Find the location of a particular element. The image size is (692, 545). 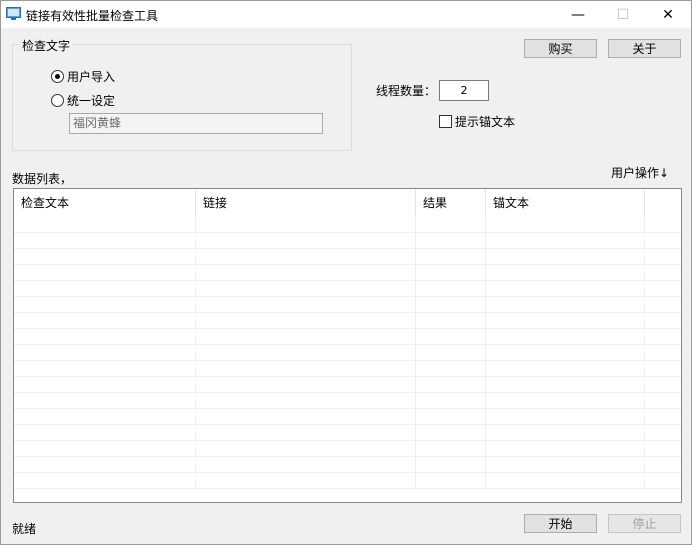

buy-button: 购买 is located at coordinates (560, 48).